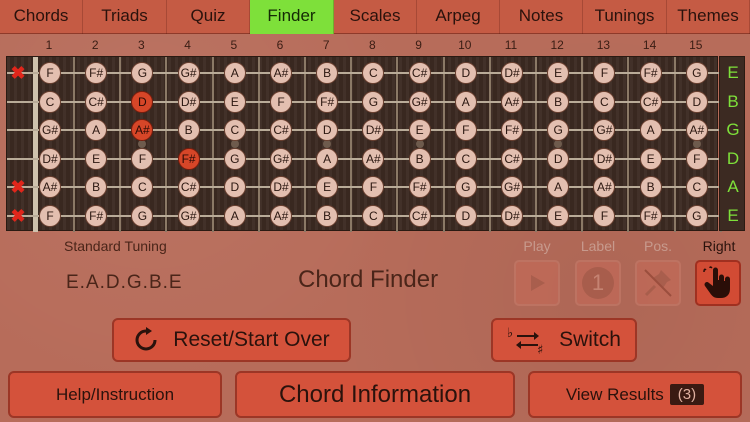 This screenshot has width=750, height=422. I want to click on tab-themes: Themes, so click(708, 17).